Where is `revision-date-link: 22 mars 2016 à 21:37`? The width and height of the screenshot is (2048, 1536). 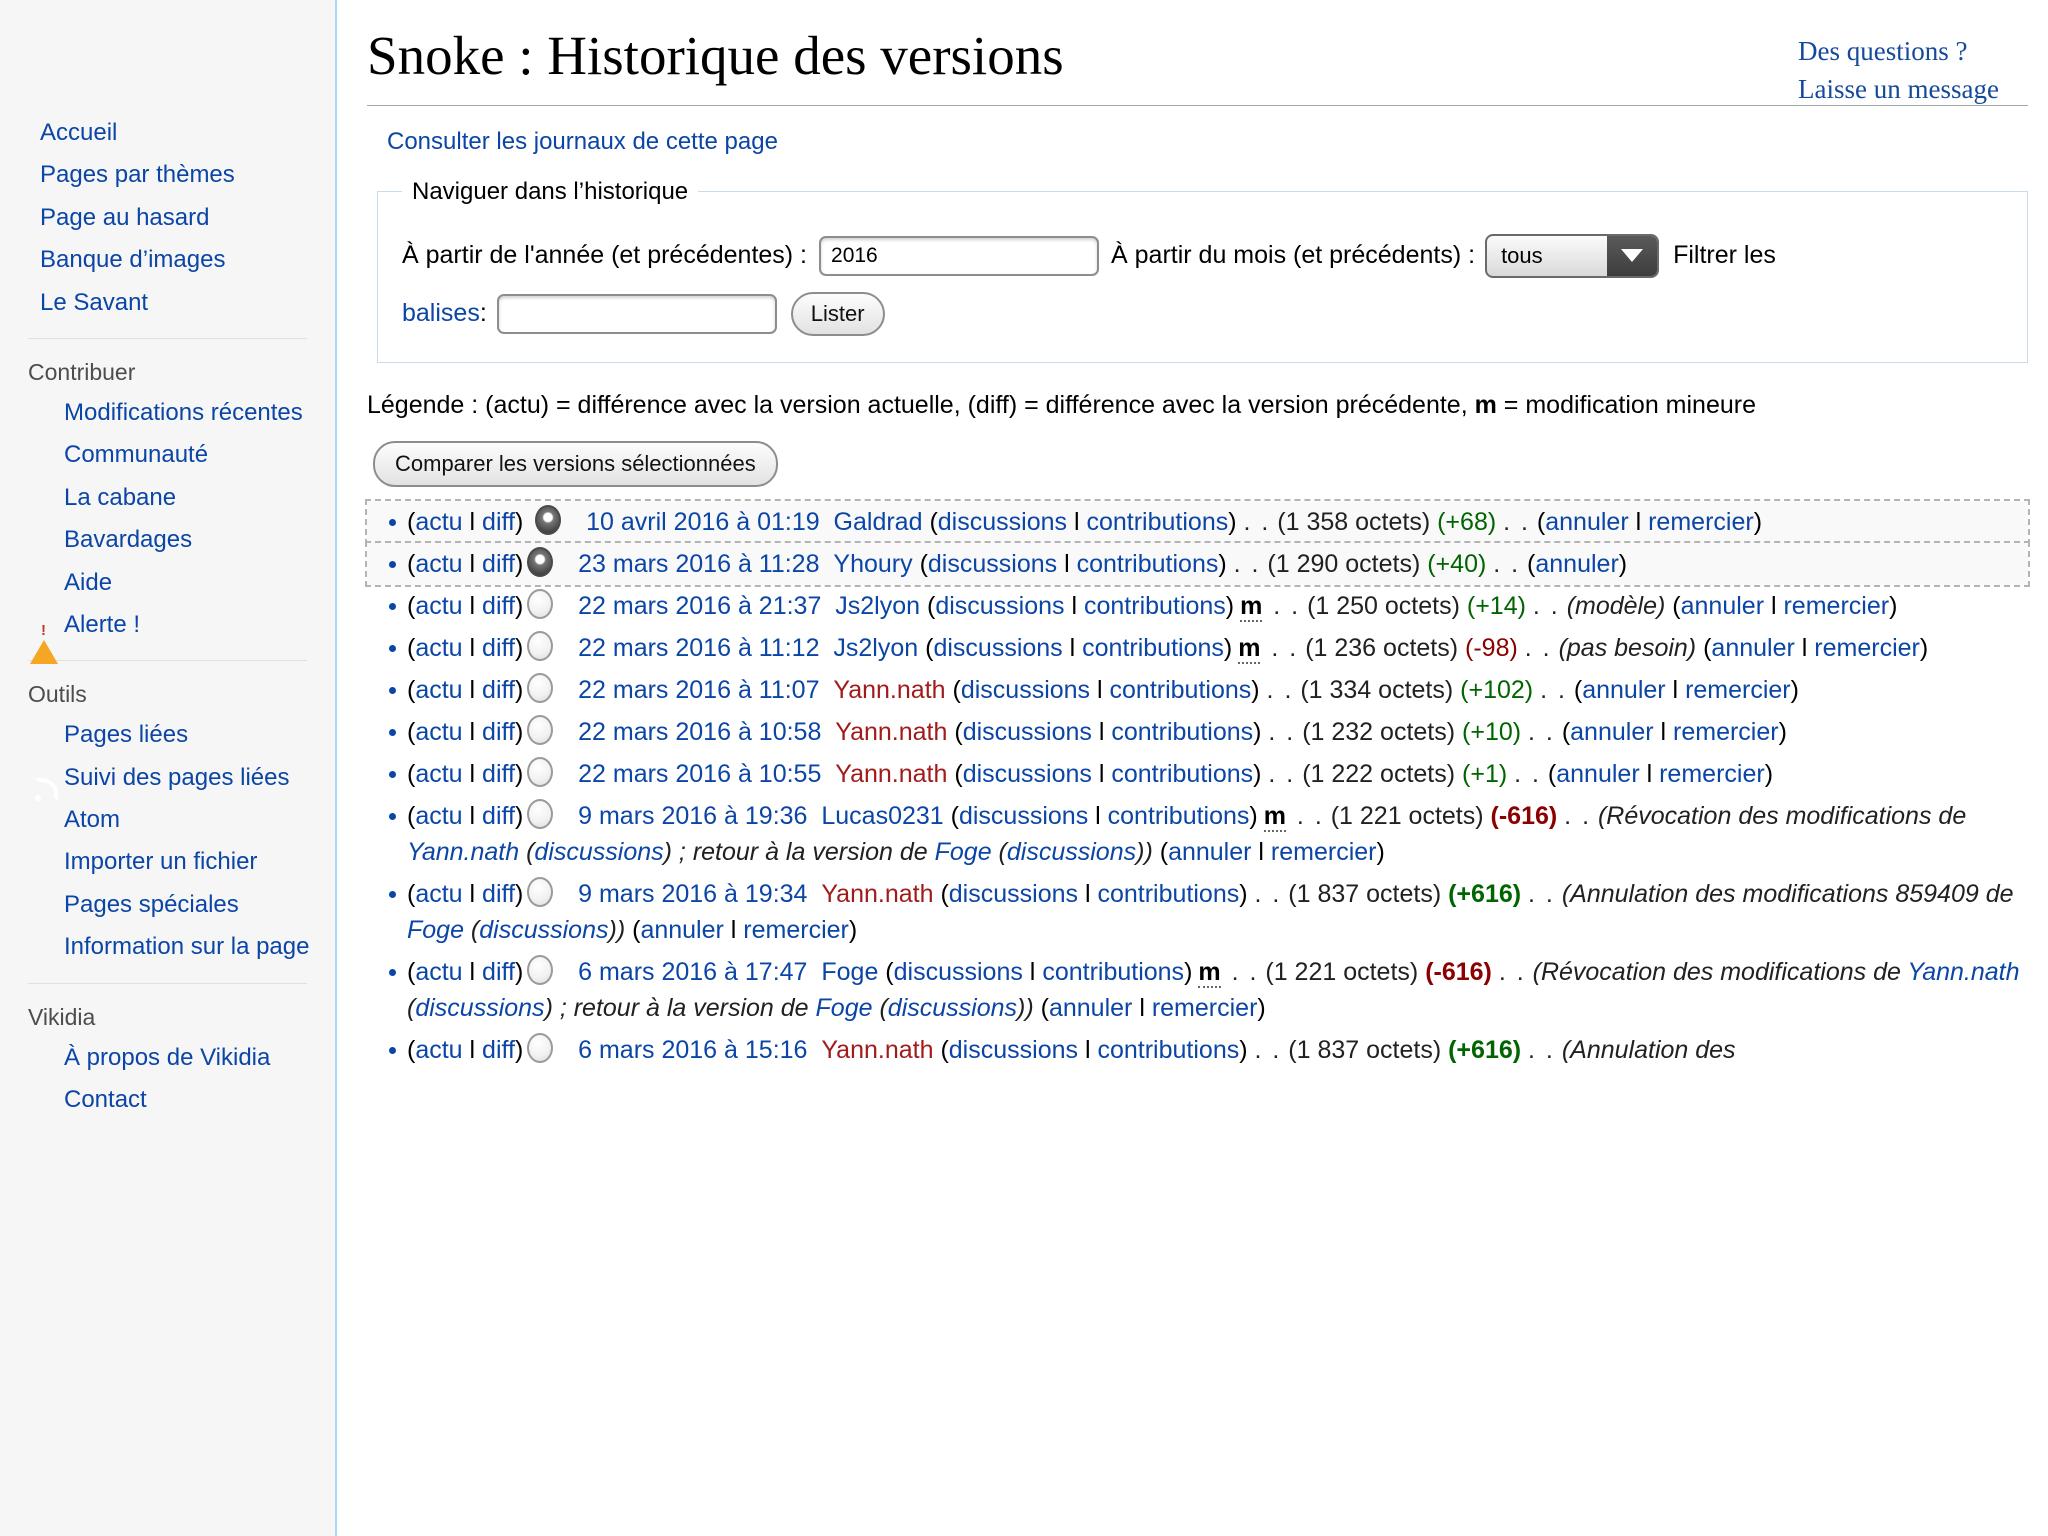
revision-date-link: 22 mars 2016 à 21:37 is located at coordinates (699, 606).